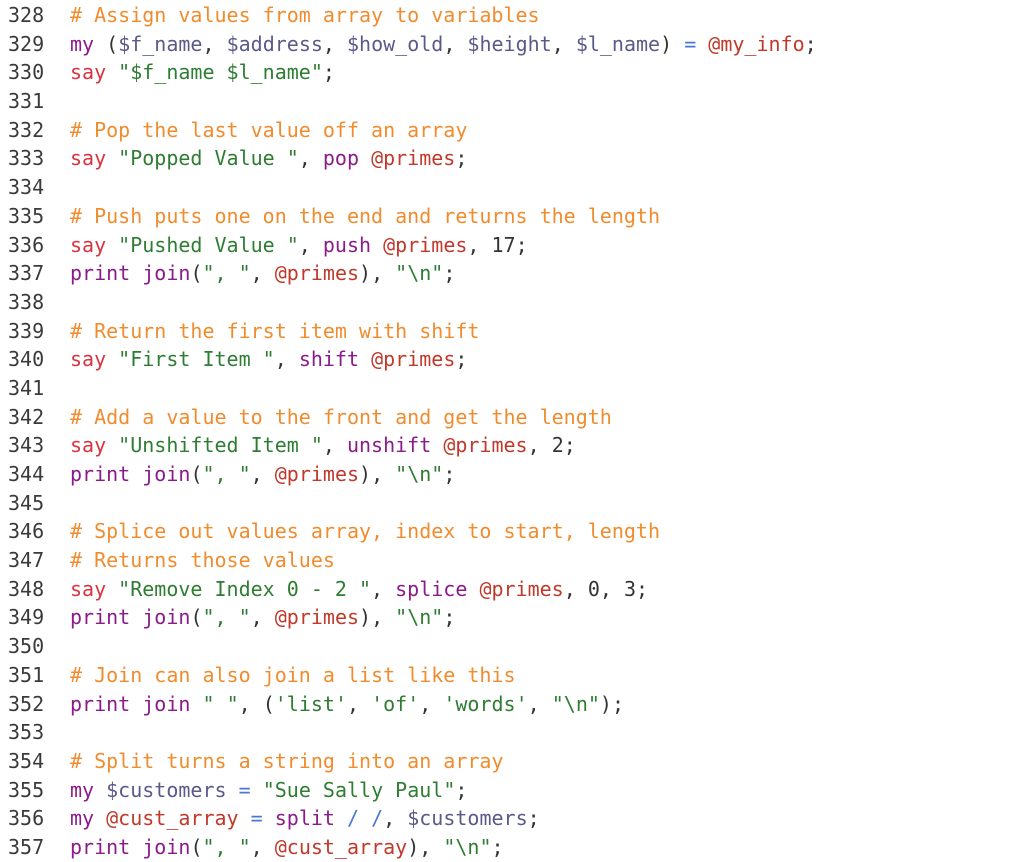  Describe the element at coordinates (100, 474) in the screenshot. I see `code-keyword: print` at that location.